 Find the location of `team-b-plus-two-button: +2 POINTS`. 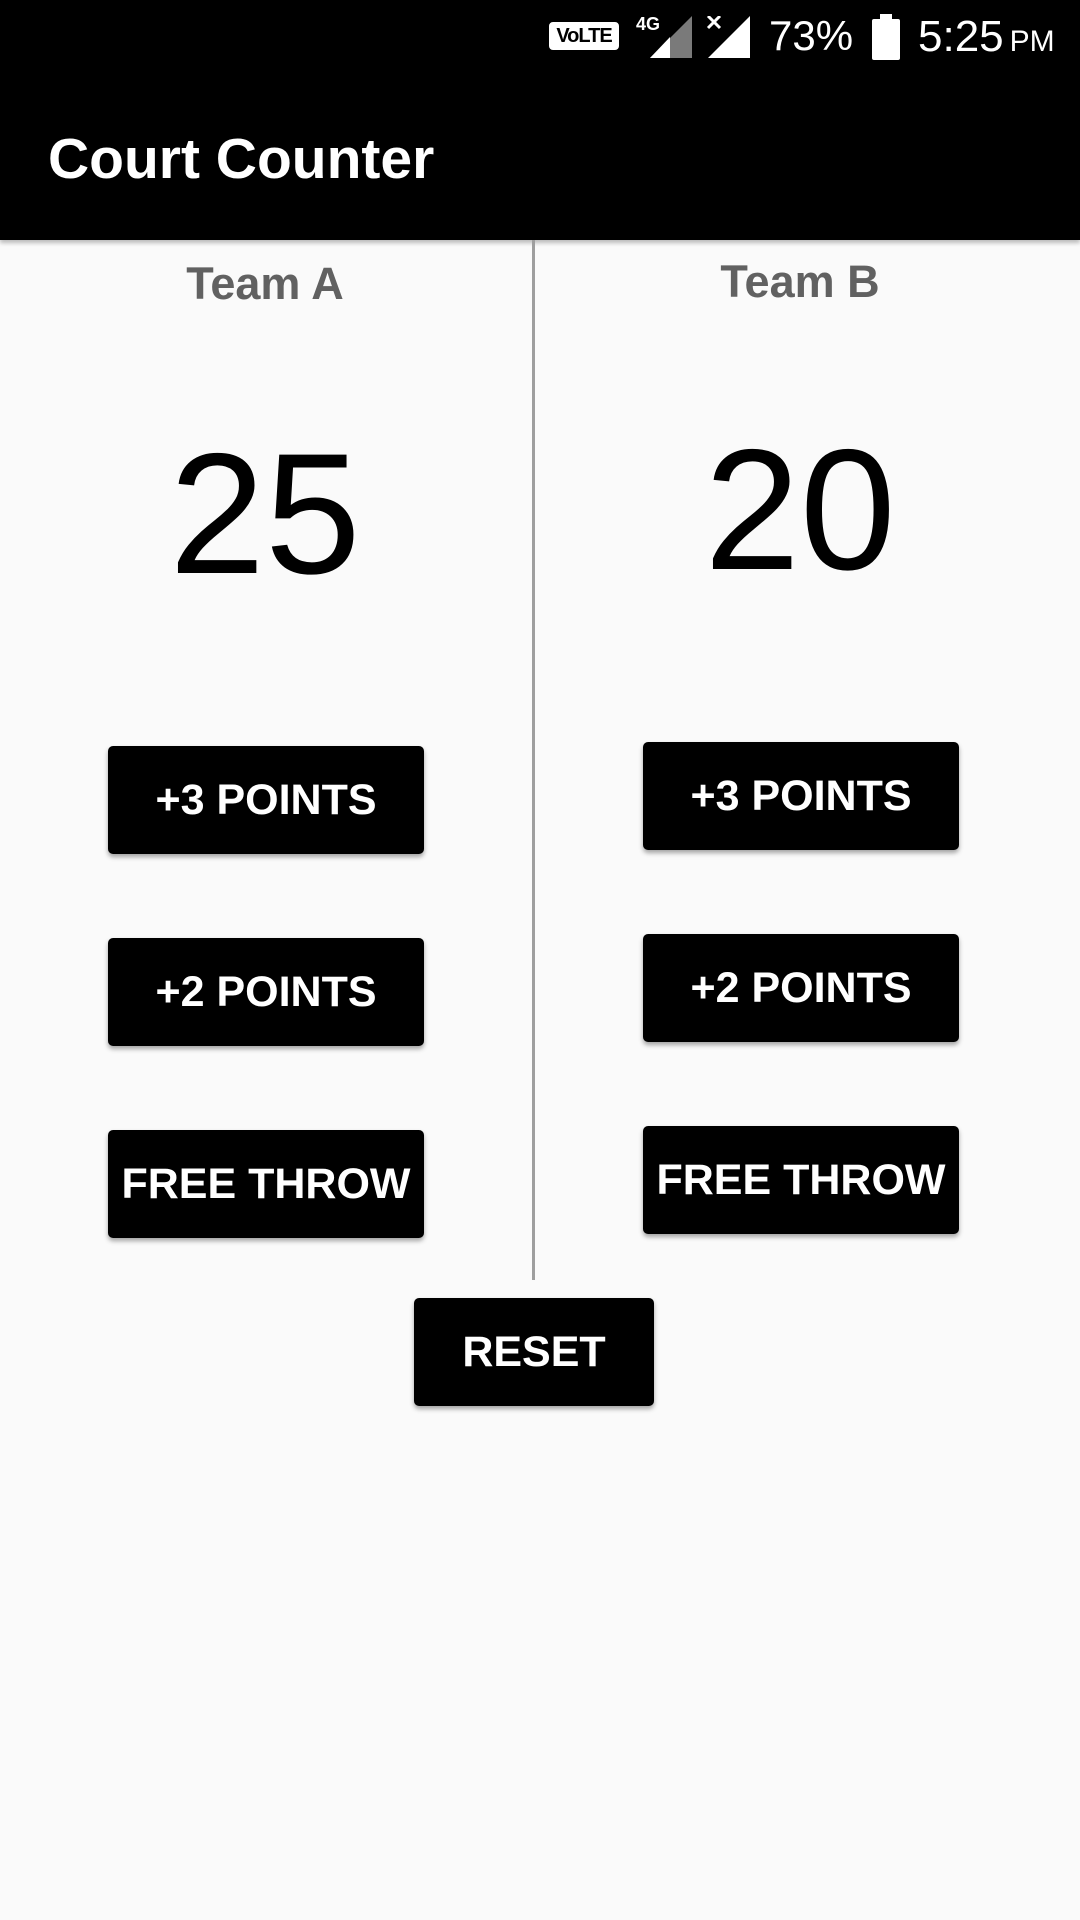

team-b-plus-two-button: +2 POINTS is located at coordinates (801, 988).